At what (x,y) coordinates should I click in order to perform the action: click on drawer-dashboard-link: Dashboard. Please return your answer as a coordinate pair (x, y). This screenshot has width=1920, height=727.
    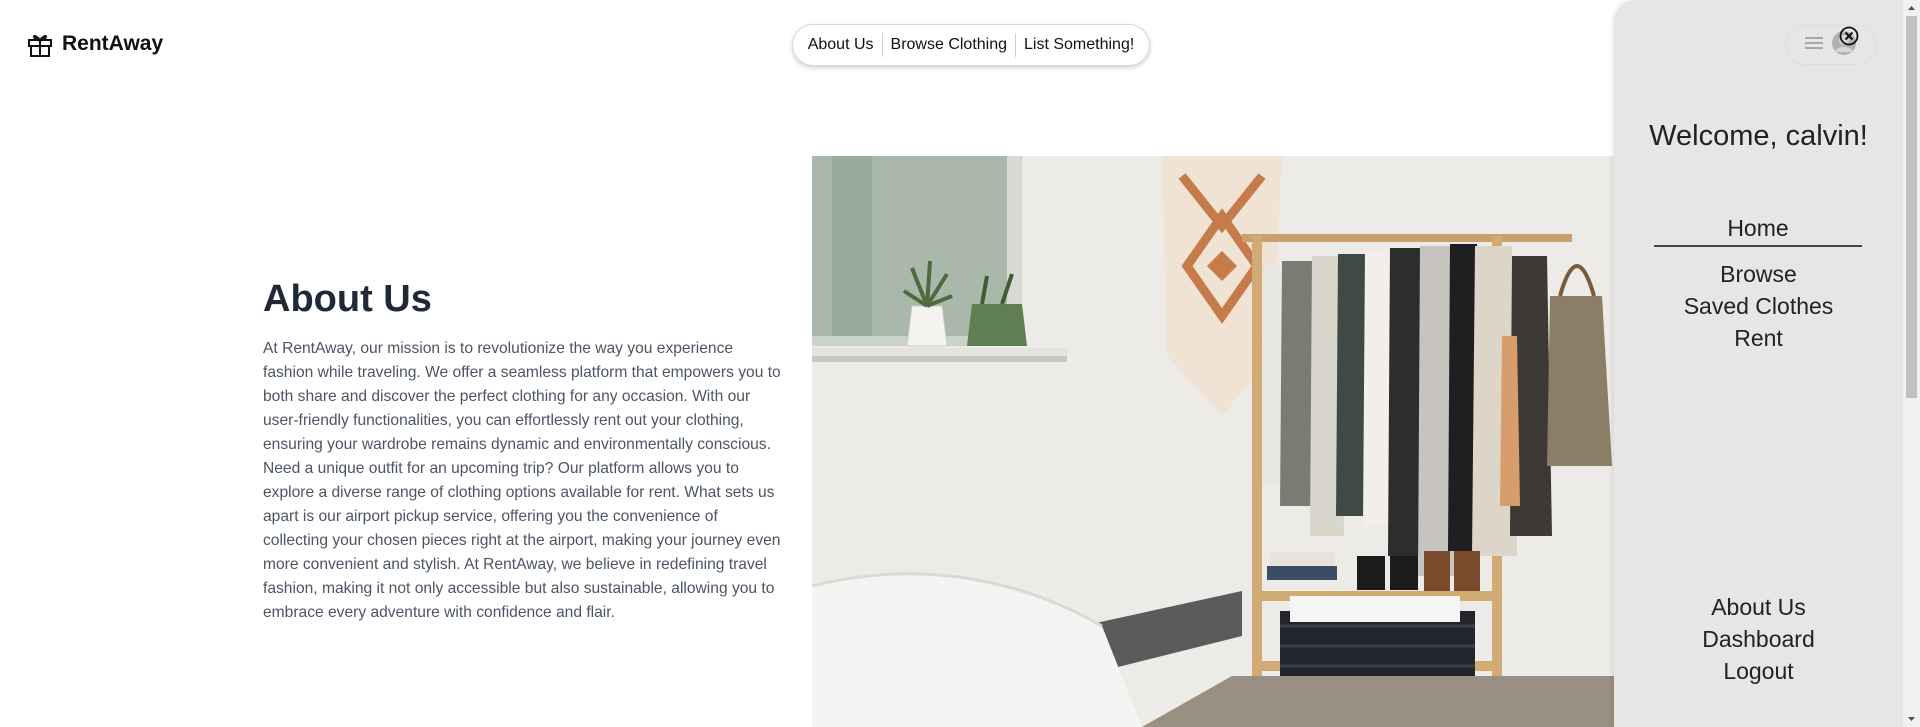
    Looking at the image, I should click on (1758, 639).